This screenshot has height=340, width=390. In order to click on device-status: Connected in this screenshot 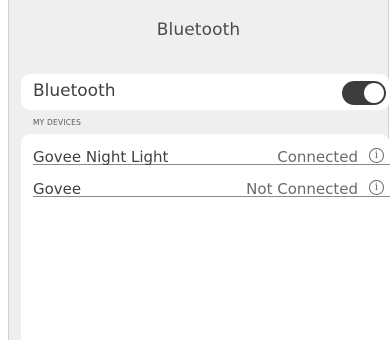, I will do `click(317, 157)`.